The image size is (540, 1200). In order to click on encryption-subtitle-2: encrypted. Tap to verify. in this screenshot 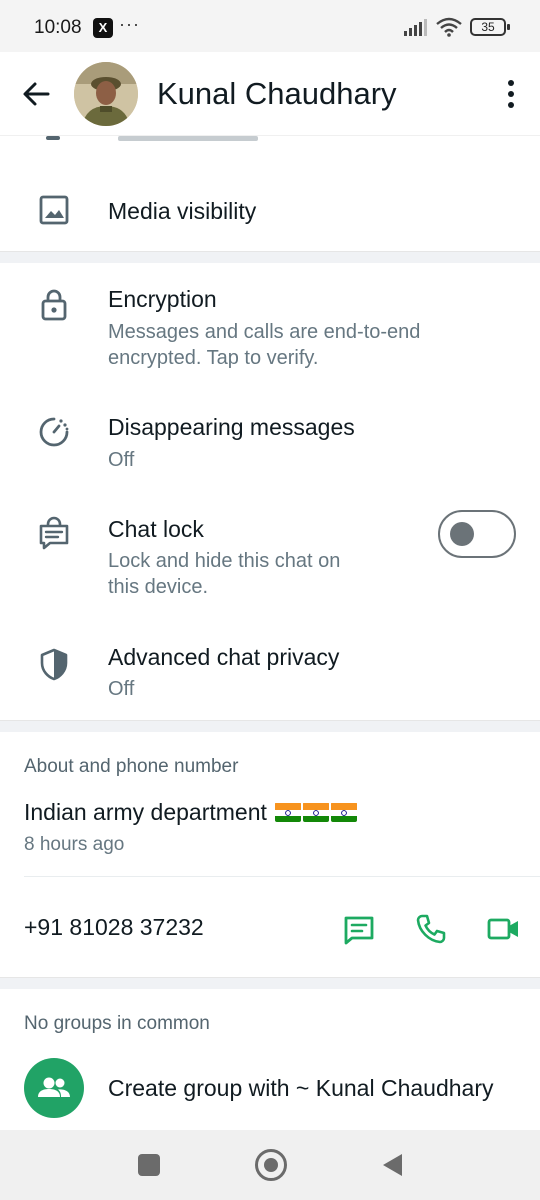, I will do `click(213, 358)`.